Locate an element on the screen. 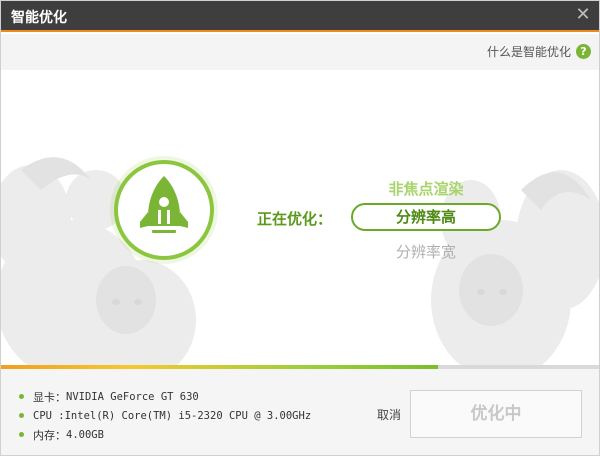  title-bar: 智能优化 ✕ is located at coordinates (300, 16).